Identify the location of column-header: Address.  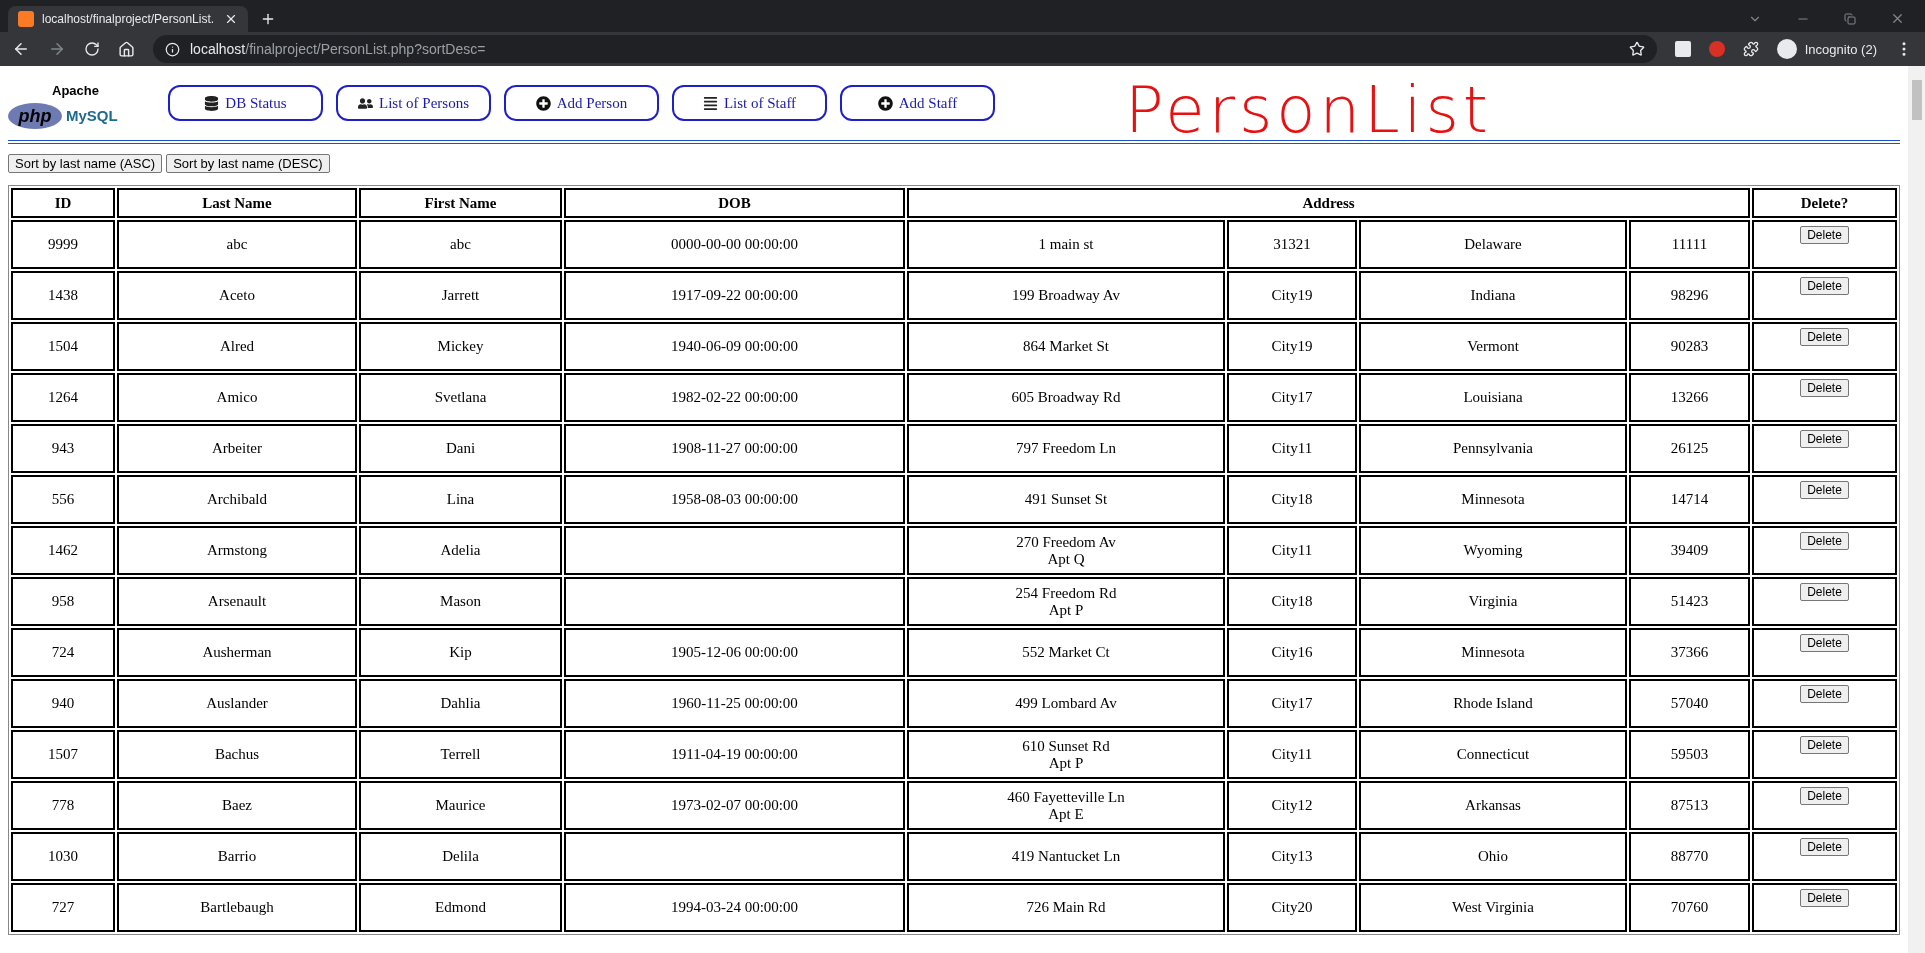
(1328, 203).